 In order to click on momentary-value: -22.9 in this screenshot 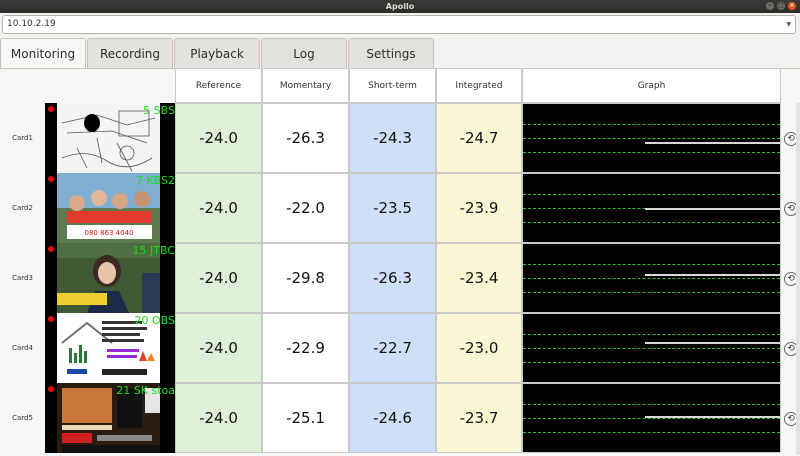, I will do `click(305, 348)`.